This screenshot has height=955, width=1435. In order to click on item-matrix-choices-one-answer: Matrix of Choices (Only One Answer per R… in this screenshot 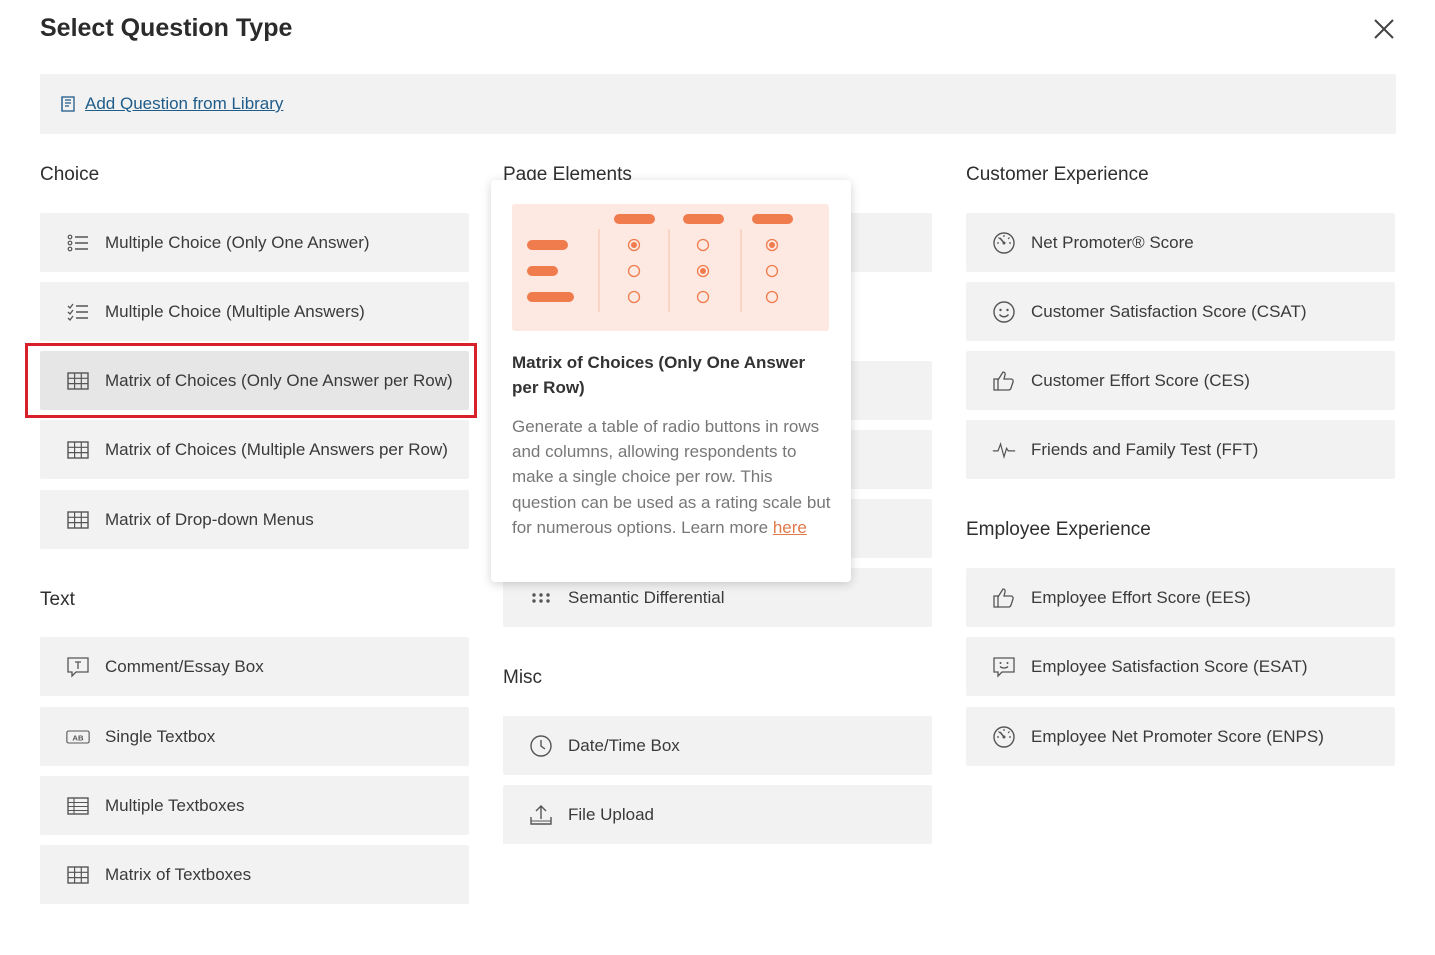, I will do `click(254, 380)`.